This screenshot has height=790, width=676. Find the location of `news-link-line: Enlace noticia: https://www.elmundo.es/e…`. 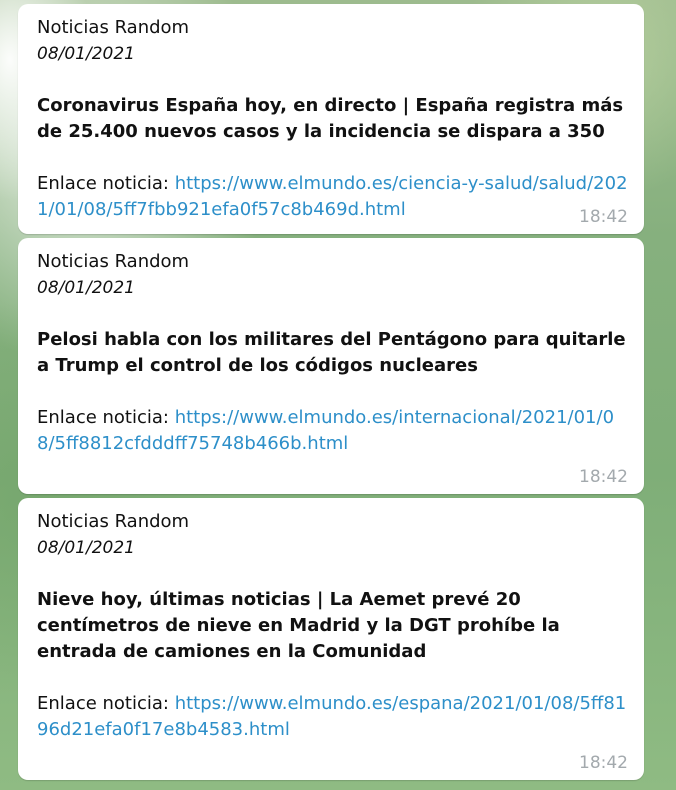

news-link-line: Enlace noticia: https://www.elmundo.es/e… is located at coordinates (340, 717).